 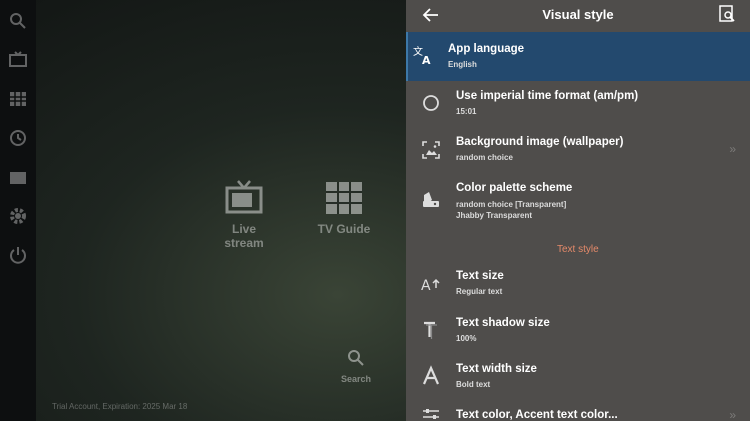 What do you see at coordinates (578, 249) in the screenshot?
I see `section-header-text-style: Text style` at bounding box center [578, 249].